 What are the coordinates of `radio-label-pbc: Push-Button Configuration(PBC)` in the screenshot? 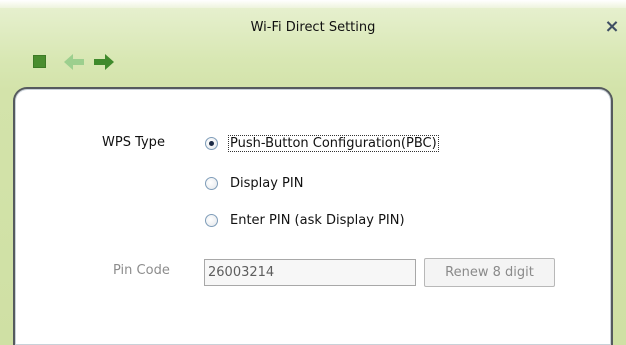 It's located at (333, 143).